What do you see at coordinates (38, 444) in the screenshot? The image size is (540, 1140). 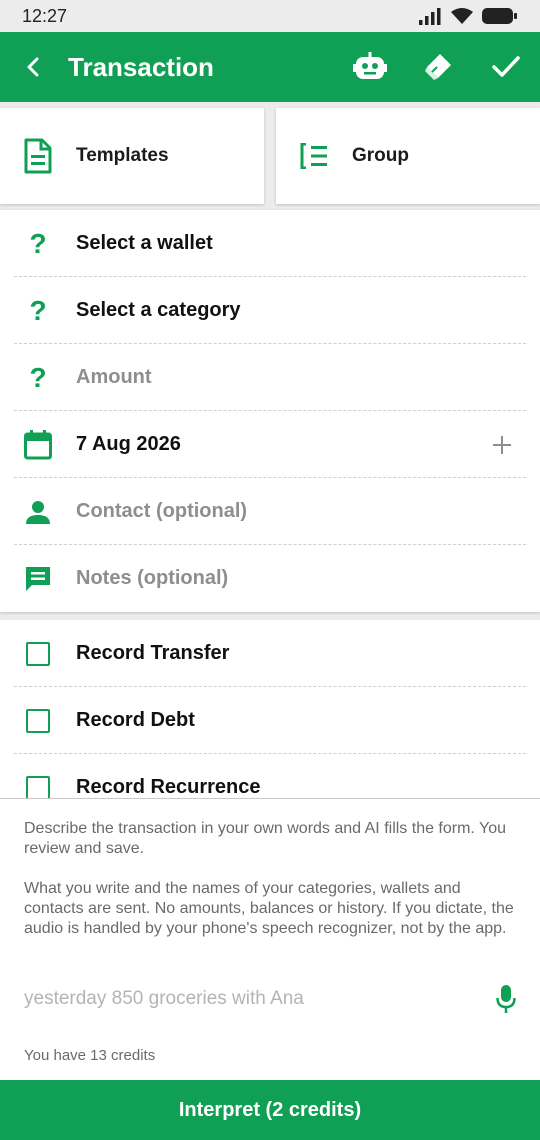 I see `calendar-icon` at bounding box center [38, 444].